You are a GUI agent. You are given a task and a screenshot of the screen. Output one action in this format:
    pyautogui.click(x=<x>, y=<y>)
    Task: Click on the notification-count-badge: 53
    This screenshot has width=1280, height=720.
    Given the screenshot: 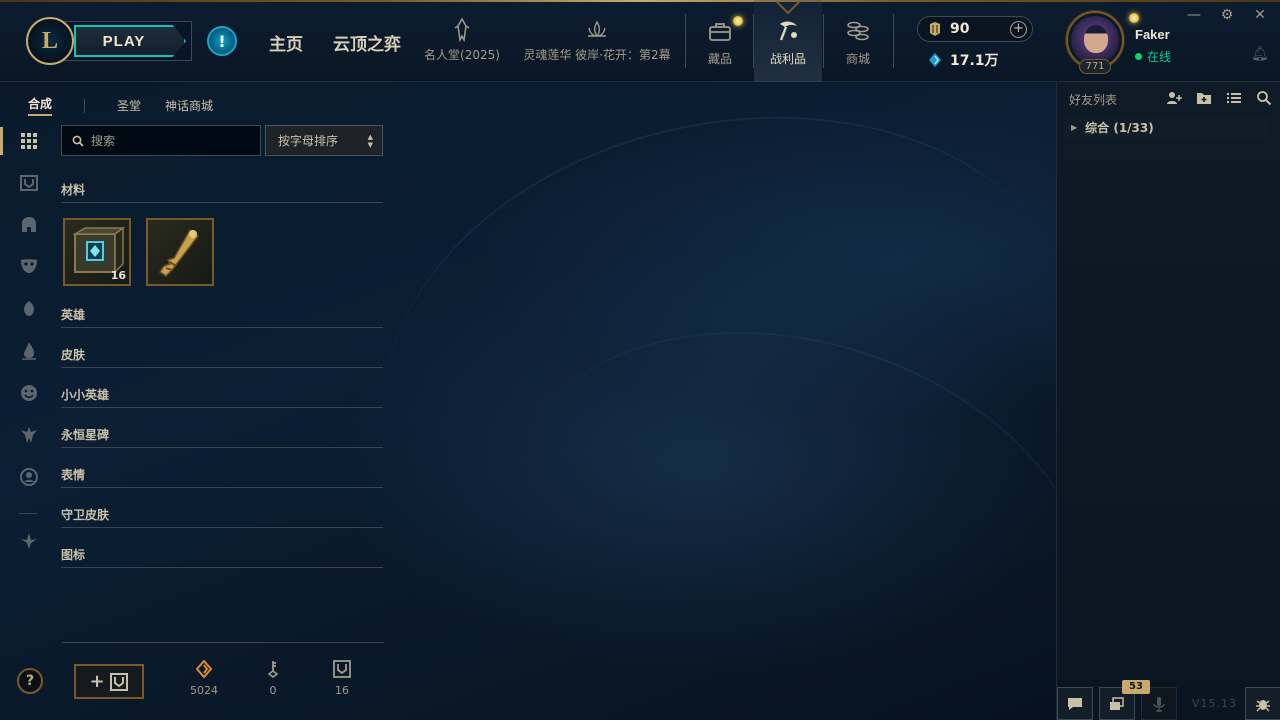 What is the action you would take?
    pyautogui.click(x=1136, y=687)
    